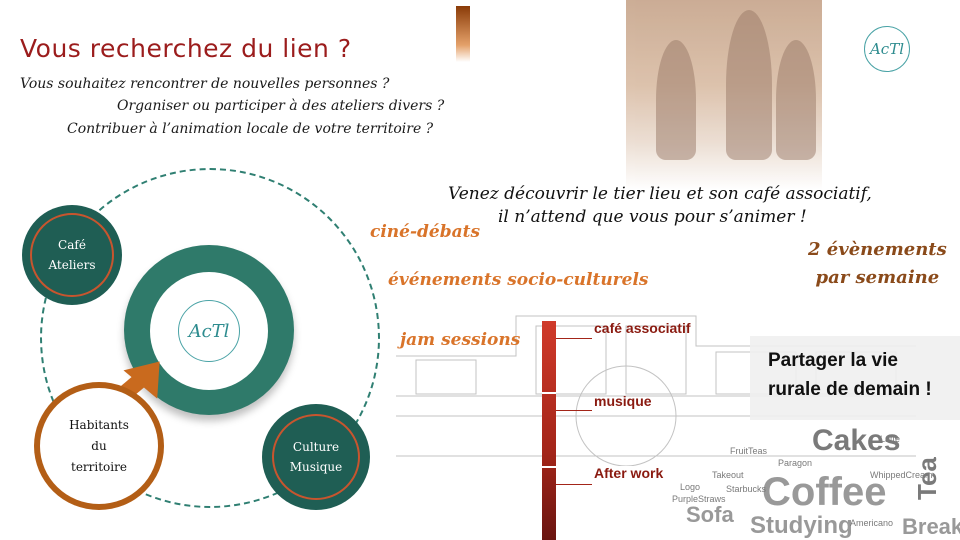  Describe the element at coordinates (209, 331) in the screenshot. I see `center-logo: AcTl` at that location.